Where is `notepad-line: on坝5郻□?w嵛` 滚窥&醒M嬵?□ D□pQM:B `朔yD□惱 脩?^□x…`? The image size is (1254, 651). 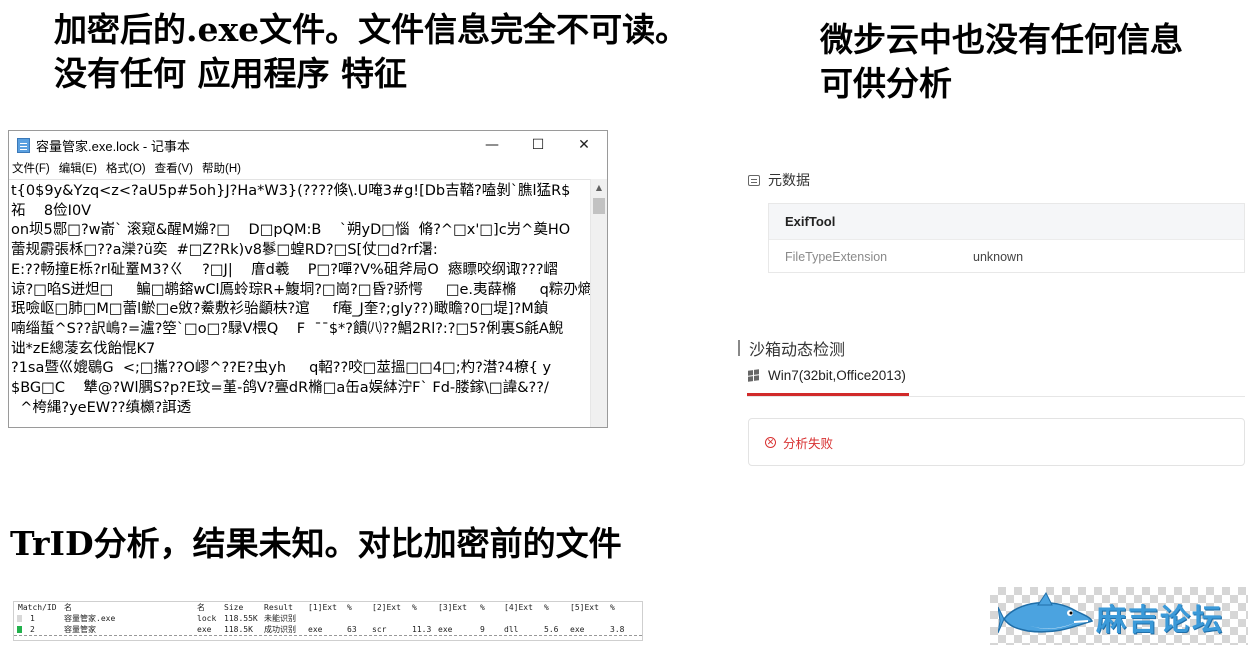
notepad-line: on坝5郻□?w嵛` 滚窥&醒M嬵?□ D□pQM:B `朔yD□惱 脩?^□x… is located at coordinates (291, 230).